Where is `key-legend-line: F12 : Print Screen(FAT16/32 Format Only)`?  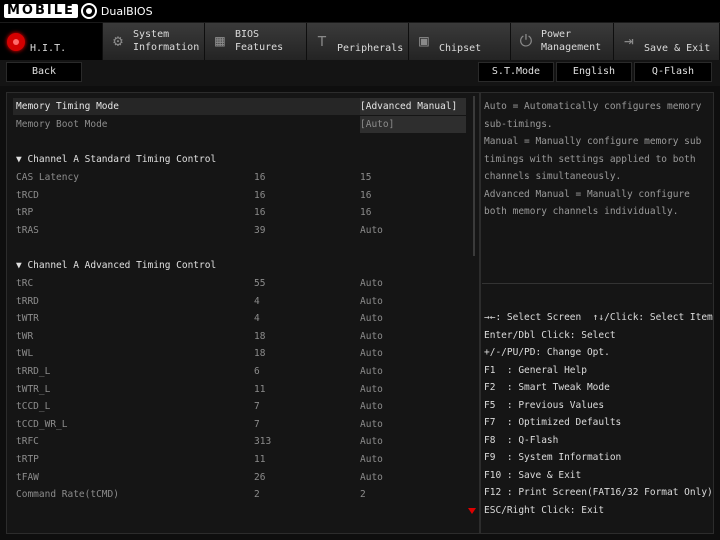 key-legend-line: F12 : Print Screen(FAT16/32 Format Only) is located at coordinates (598, 492).